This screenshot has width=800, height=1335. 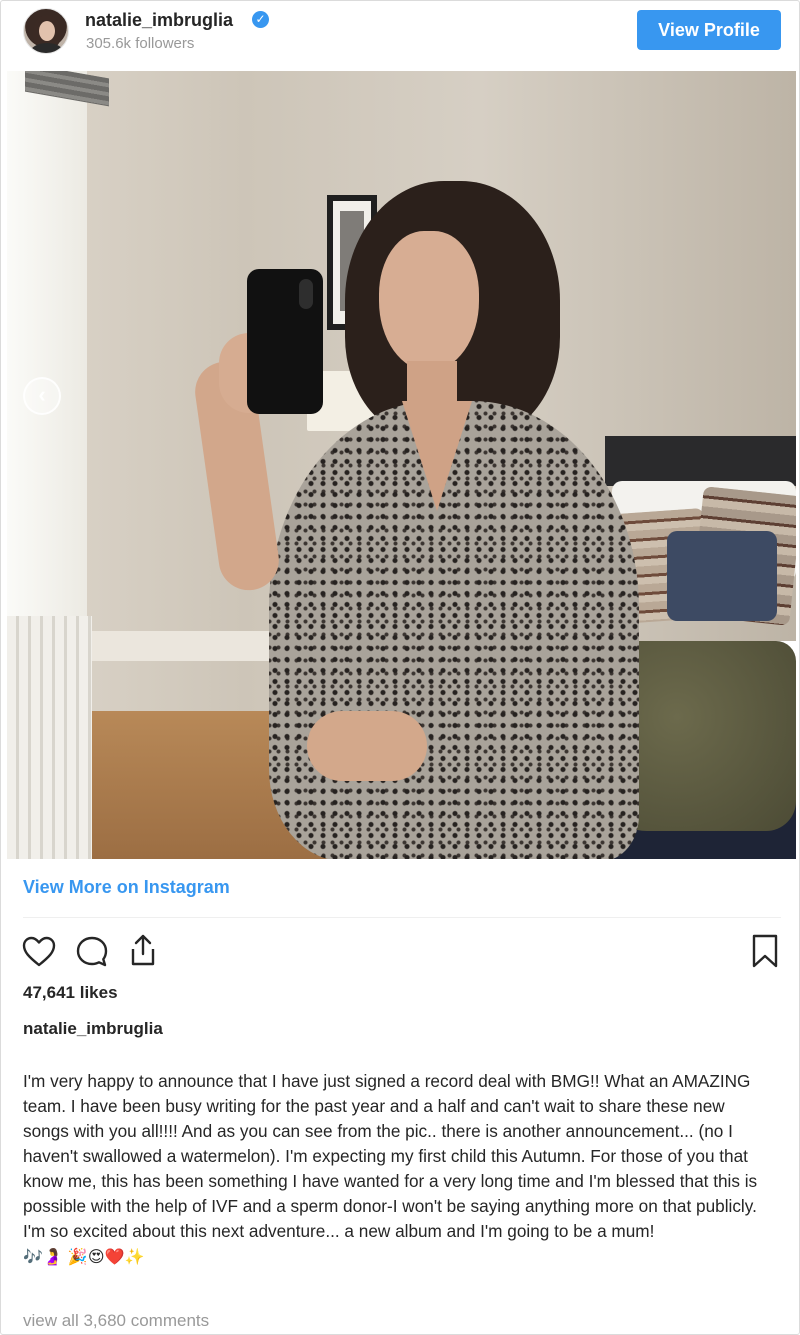 What do you see at coordinates (70, 993) in the screenshot?
I see `like-count: 47,641 likes` at bounding box center [70, 993].